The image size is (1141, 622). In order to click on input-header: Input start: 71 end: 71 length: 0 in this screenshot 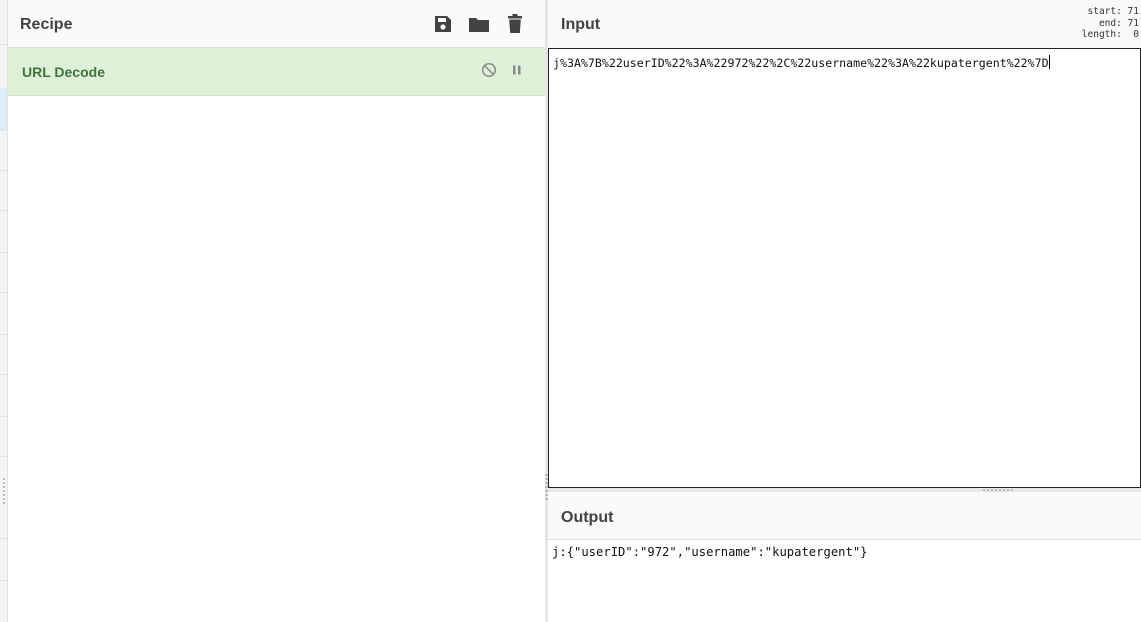, I will do `click(844, 24)`.